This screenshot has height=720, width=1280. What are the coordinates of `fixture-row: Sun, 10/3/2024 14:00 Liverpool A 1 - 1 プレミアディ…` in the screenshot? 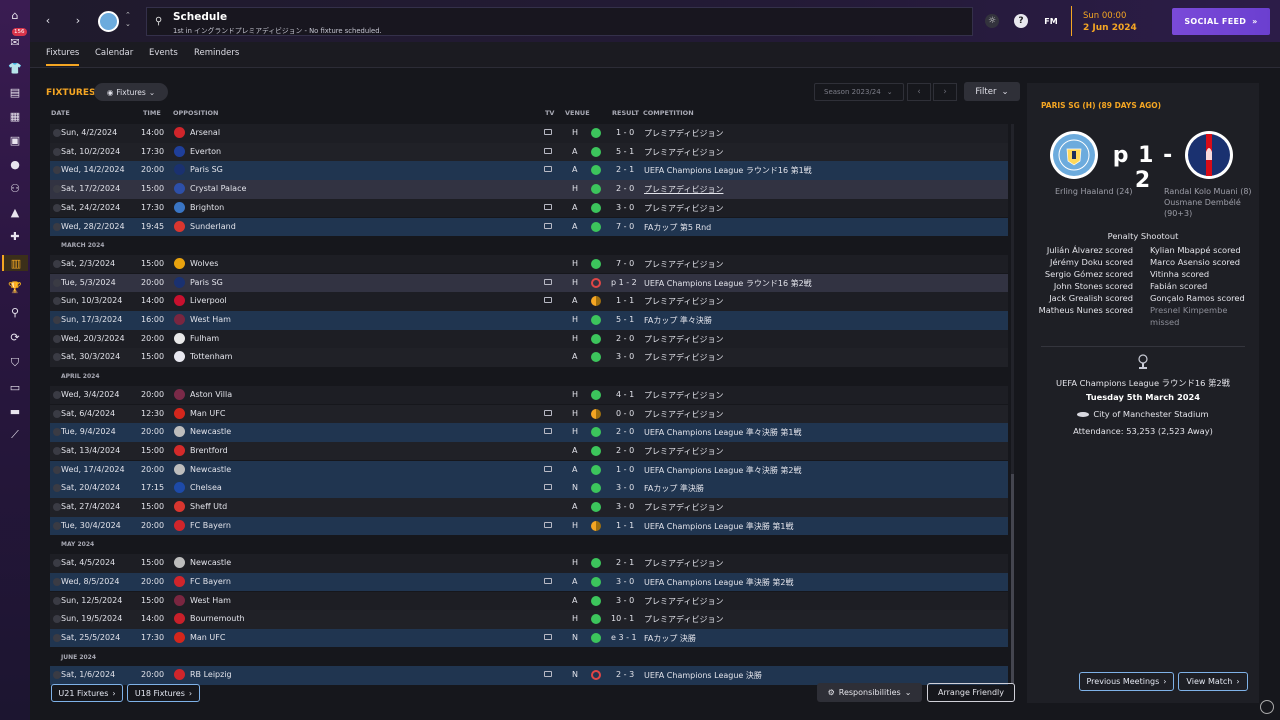 It's located at (529, 301).